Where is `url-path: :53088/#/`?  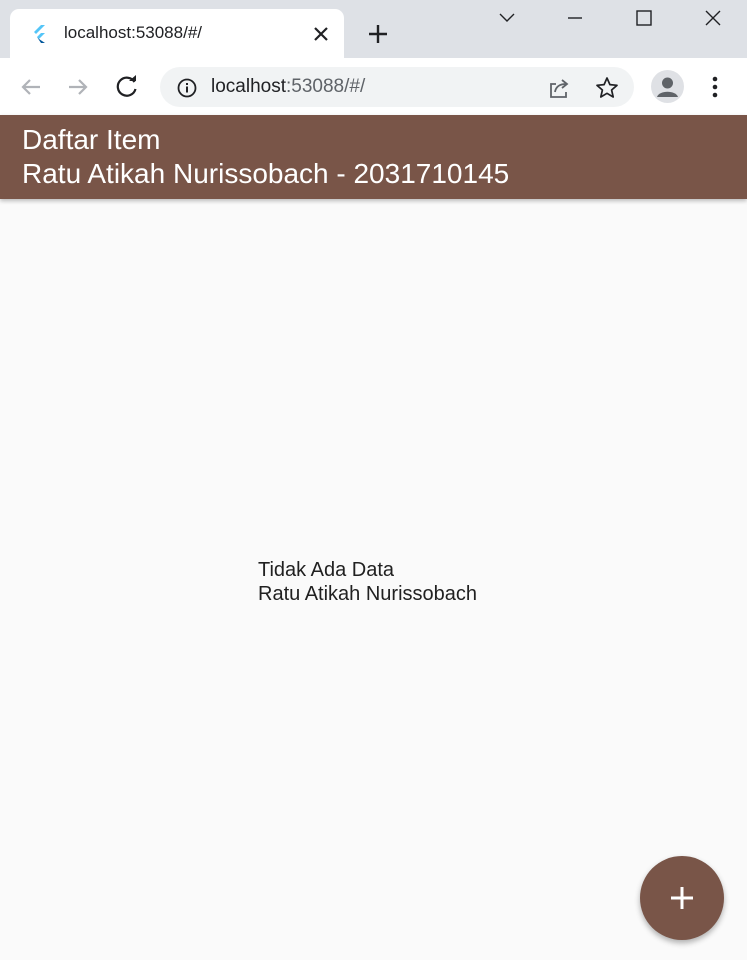
url-path: :53088/#/ is located at coordinates (326, 86).